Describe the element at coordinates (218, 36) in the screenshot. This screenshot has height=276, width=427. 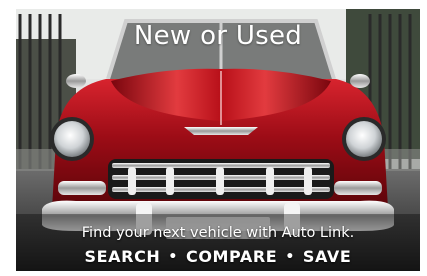
I see `banner-headline: New or Used` at that location.